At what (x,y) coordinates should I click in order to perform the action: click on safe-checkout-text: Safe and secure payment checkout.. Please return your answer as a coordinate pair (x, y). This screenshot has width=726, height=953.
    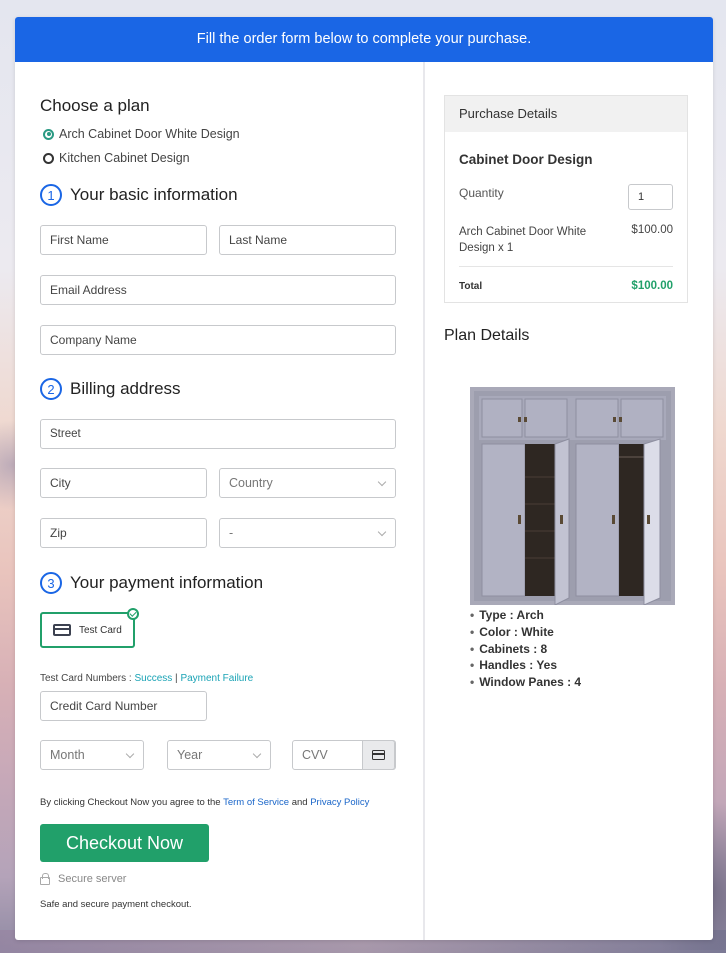
    Looking at the image, I should click on (116, 904).